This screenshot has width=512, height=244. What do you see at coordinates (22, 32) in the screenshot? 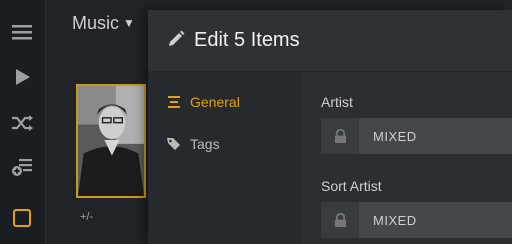
I see `menu-icon` at bounding box center [22, 32].